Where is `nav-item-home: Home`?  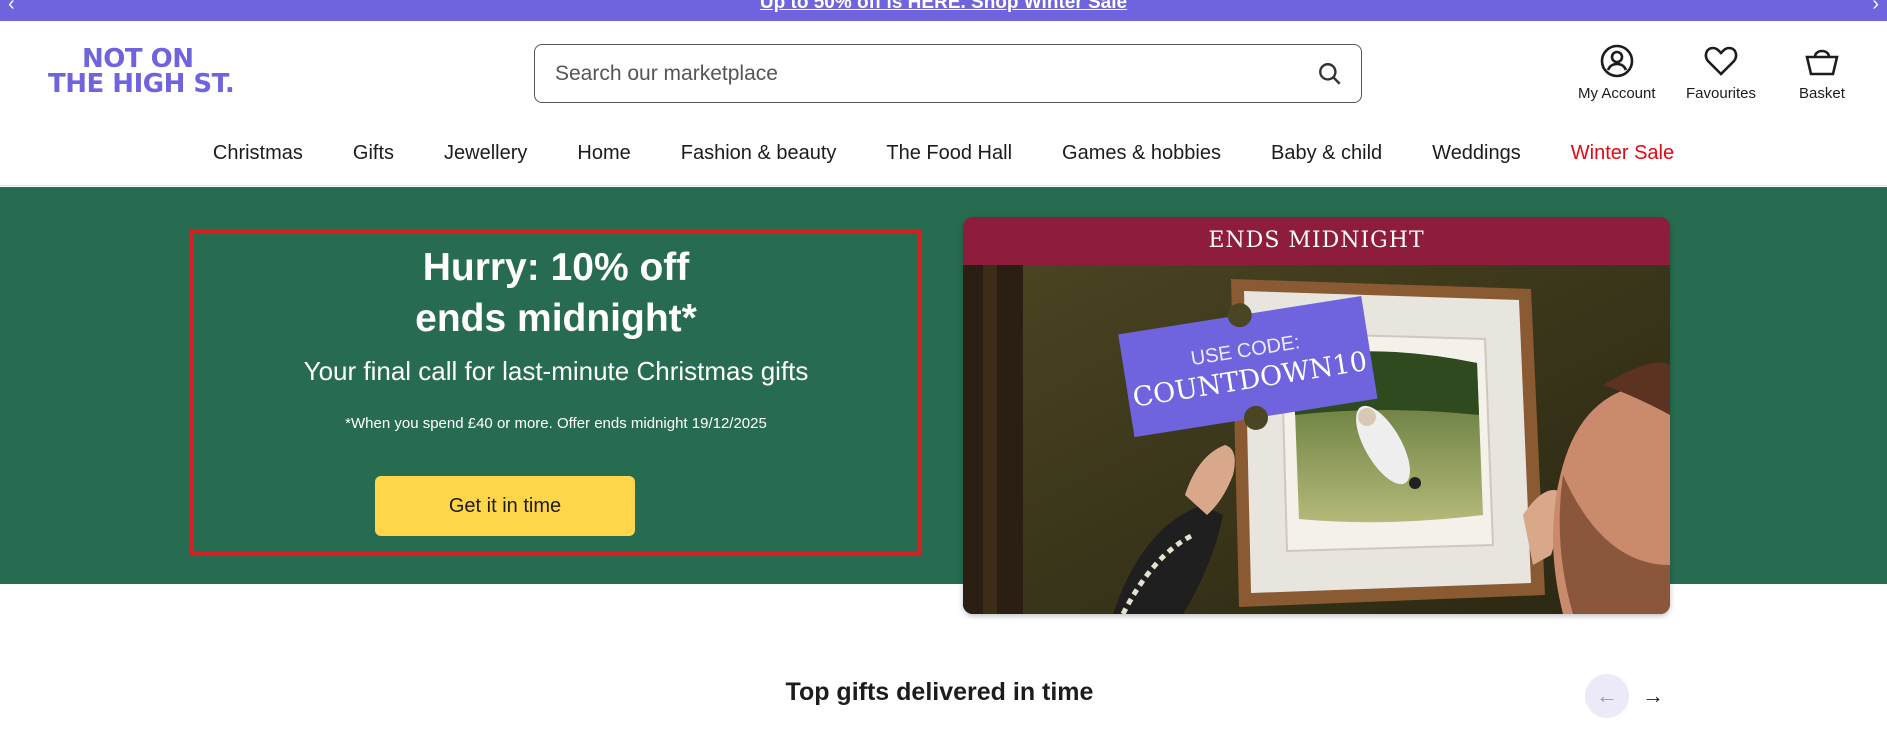 nav-item-home: Home is located at coordinates (603, 154).